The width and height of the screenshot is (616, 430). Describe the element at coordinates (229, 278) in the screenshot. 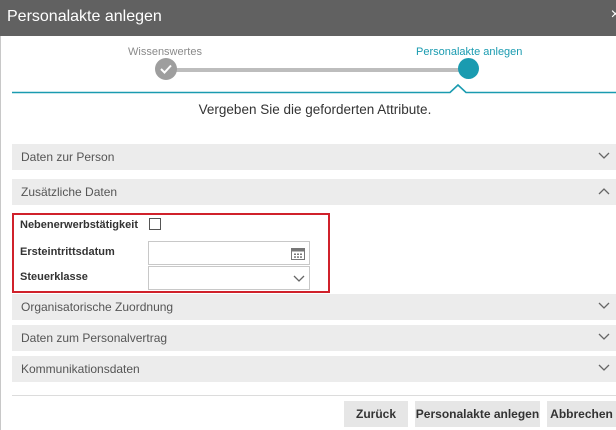

I see `steuerklasse-select` at that location.